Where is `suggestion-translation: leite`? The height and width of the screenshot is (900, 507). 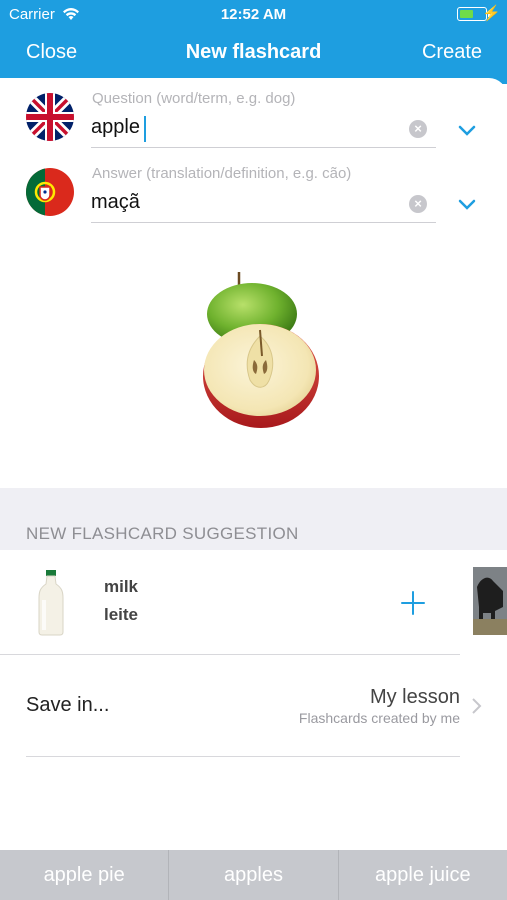
suggestion-translation: leite is located at coordinates (121, 614).